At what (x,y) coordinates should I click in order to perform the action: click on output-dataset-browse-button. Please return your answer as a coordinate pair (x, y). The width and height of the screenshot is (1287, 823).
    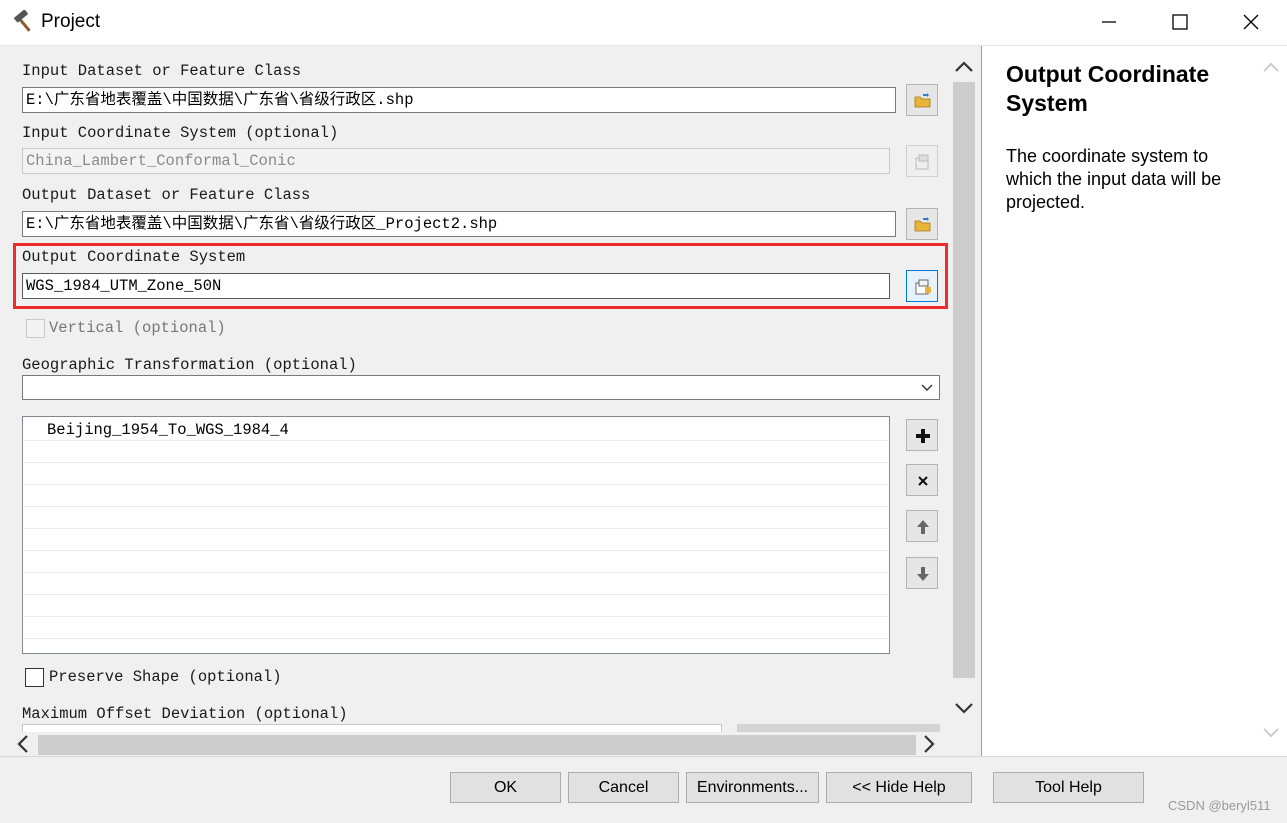
    Looking at the image, I should click on (922, 224).